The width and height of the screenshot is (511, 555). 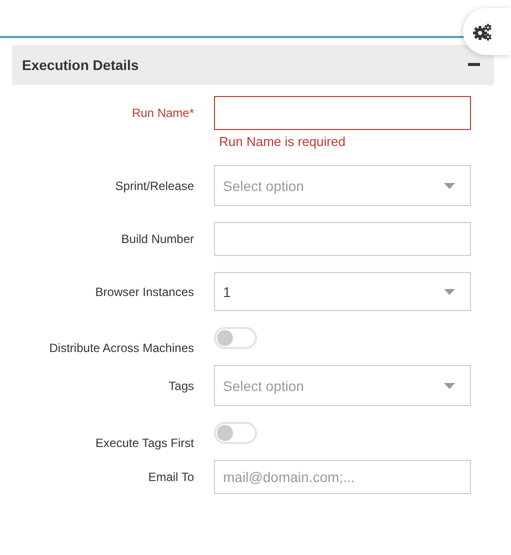 I want to click on field-label: Browser Instances, so click(x=144, y=291).